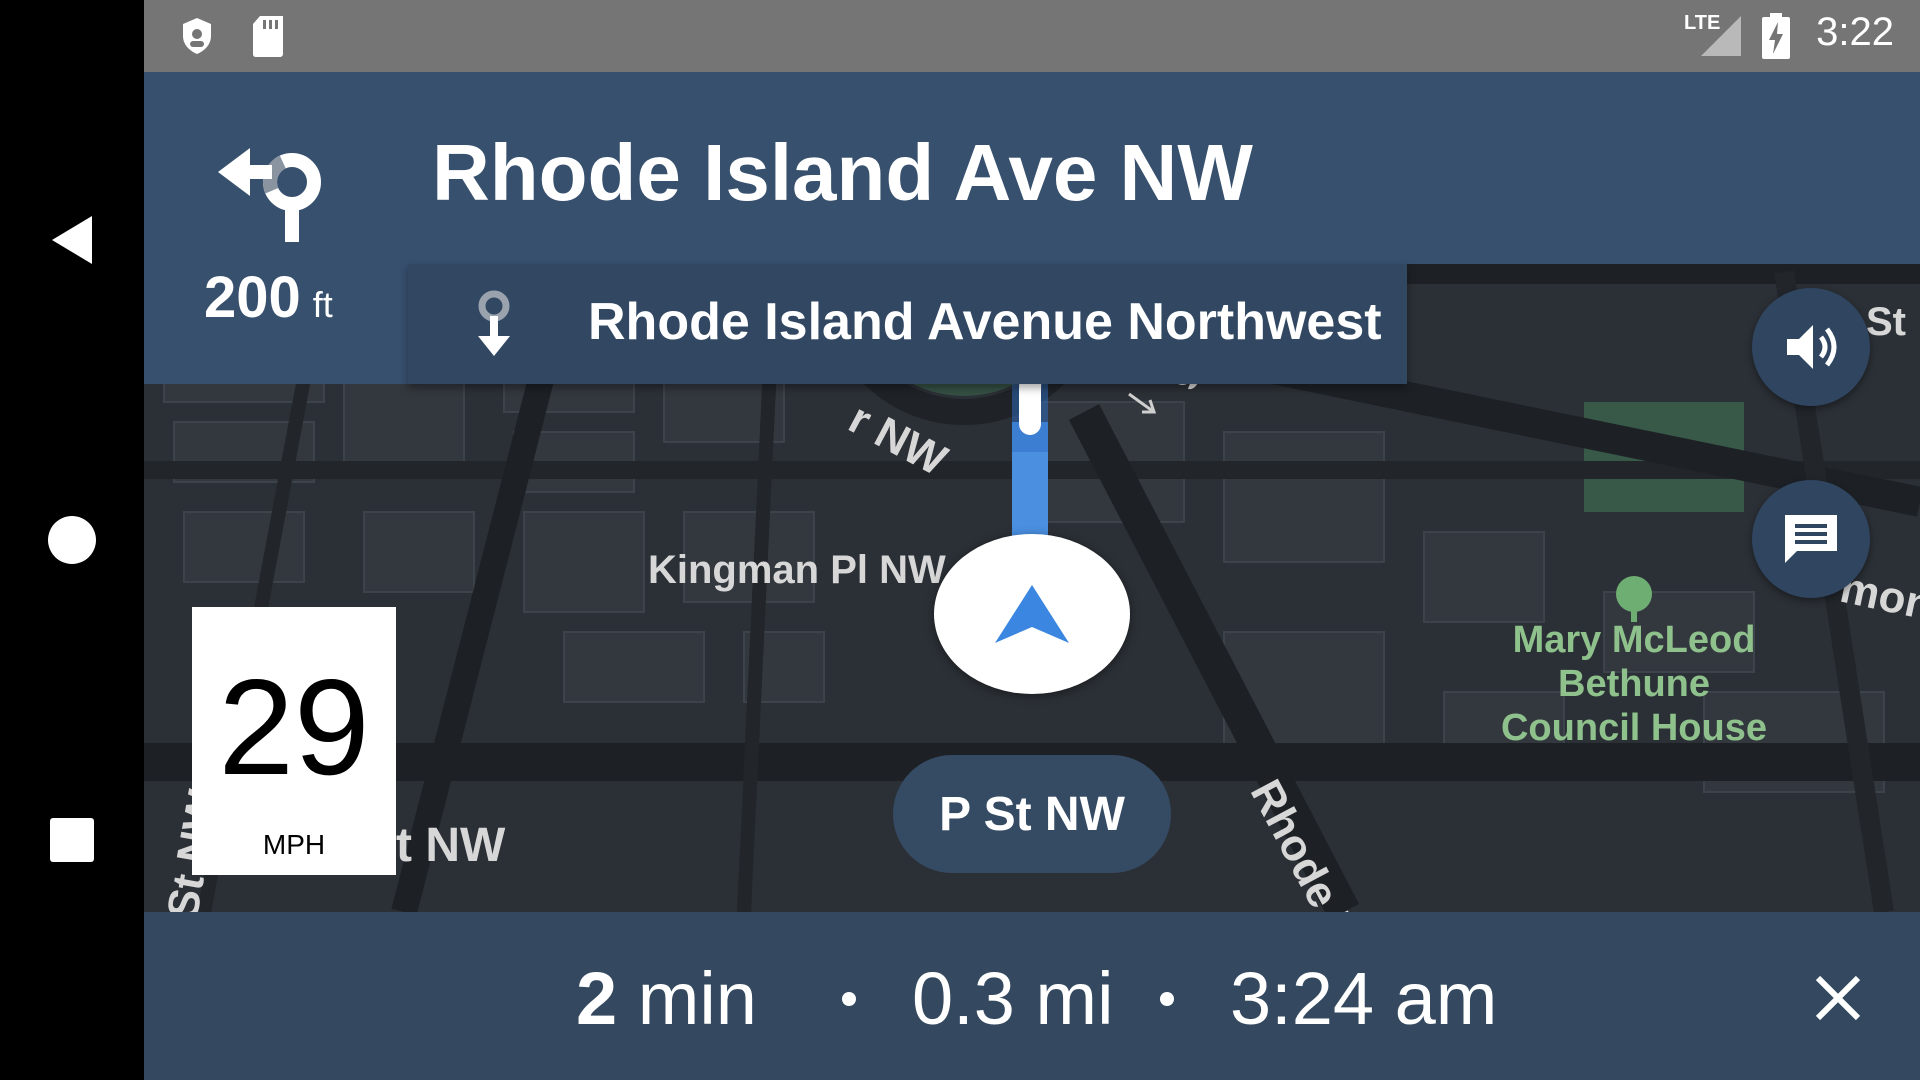  I want to click on close-button, so click(1838, 998).